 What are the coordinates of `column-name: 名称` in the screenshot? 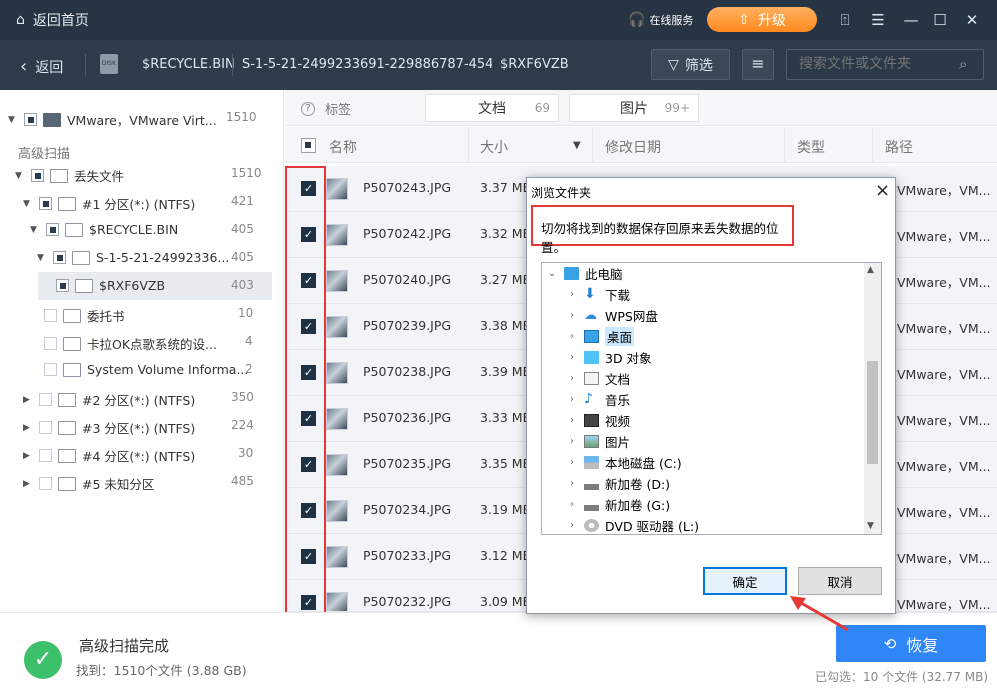 It's located at (343, 147).